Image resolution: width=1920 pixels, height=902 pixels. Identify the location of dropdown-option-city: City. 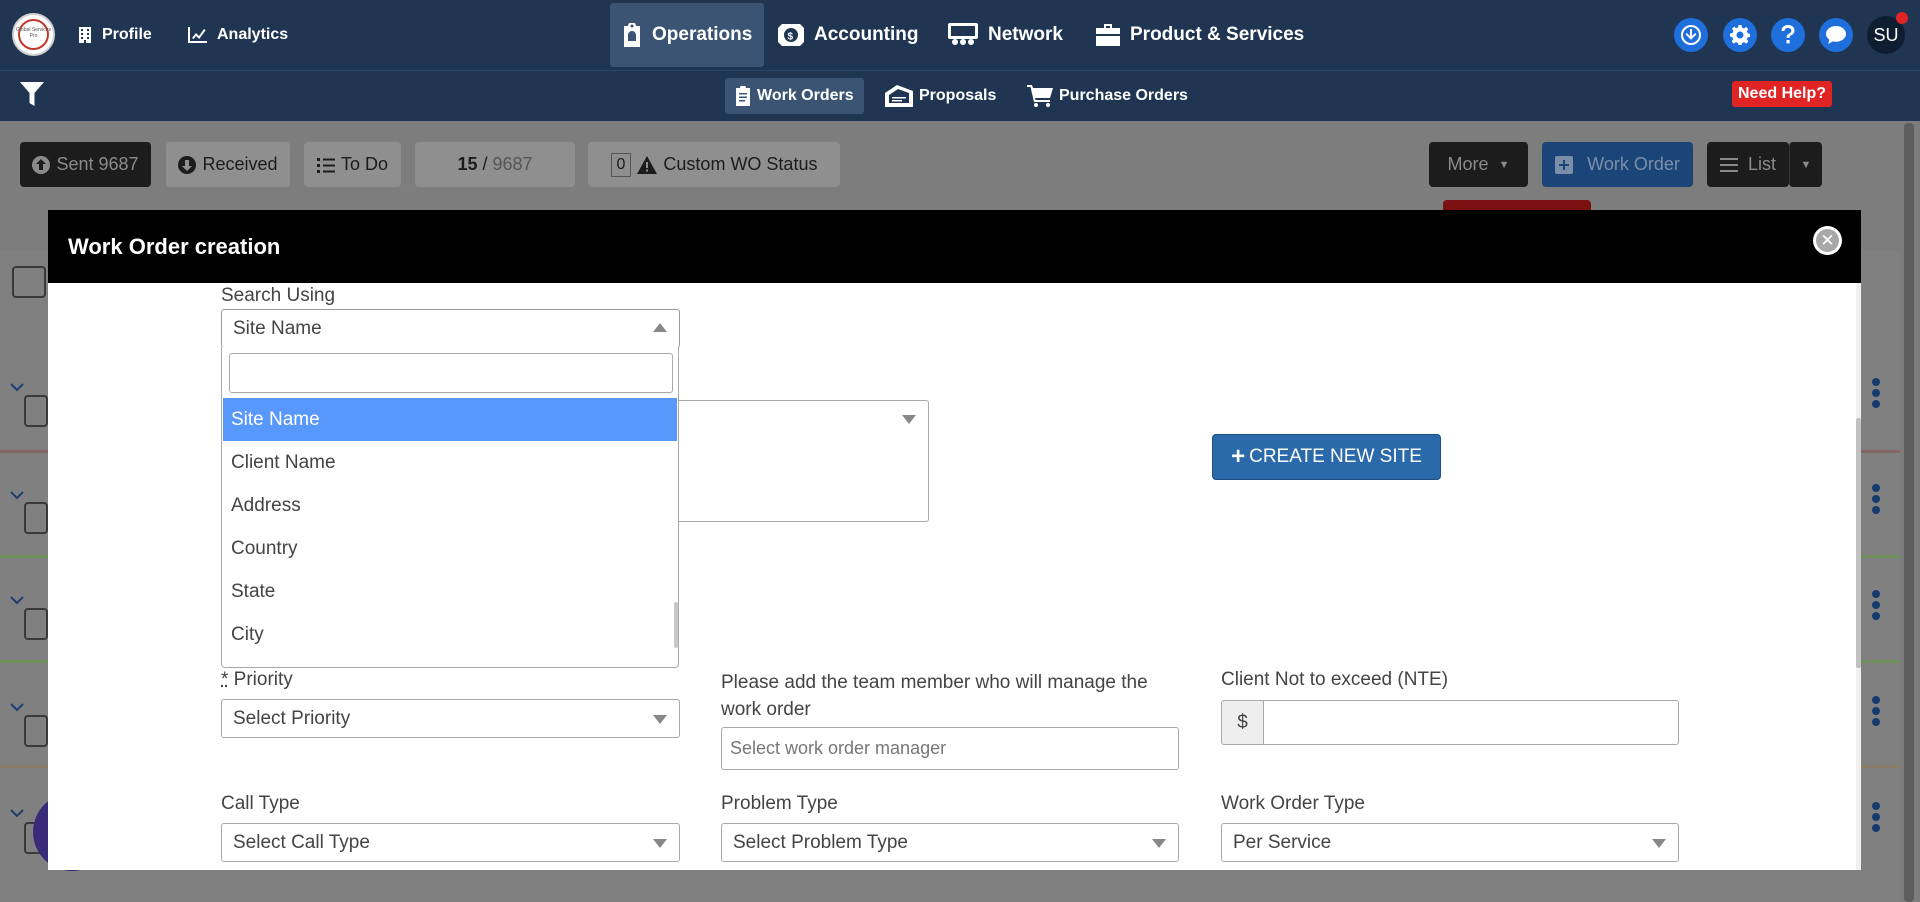
(450, 634).